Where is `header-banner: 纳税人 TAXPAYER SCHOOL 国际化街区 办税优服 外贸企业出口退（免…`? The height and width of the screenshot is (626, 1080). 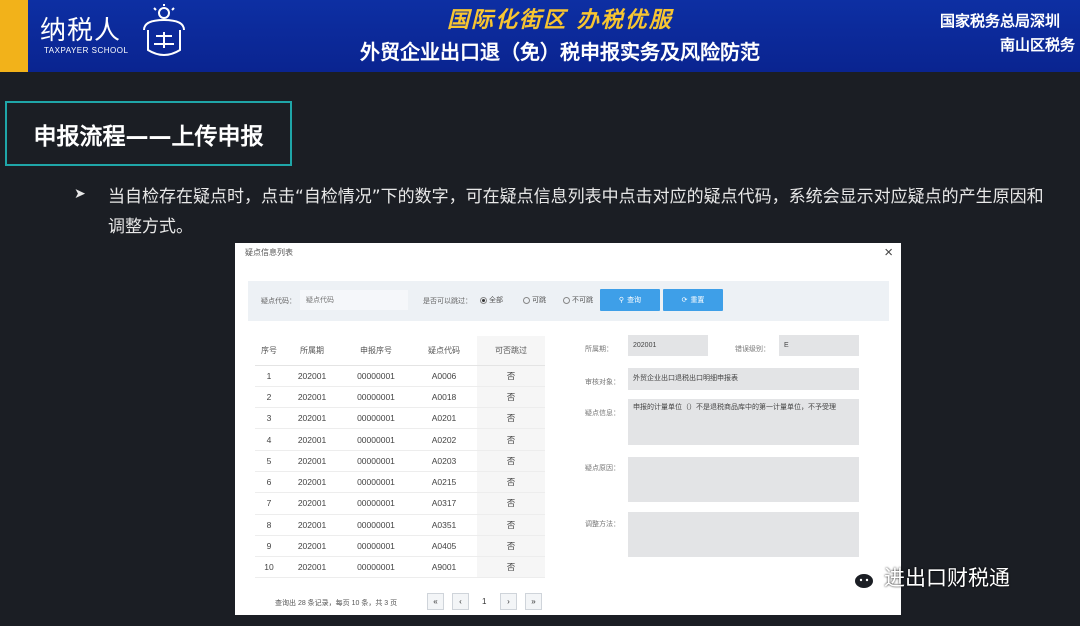
header-banner: 纳税人 TAXPAYER SCHOOL 国际化街区 办税优服 外贸企业出口退（免… is located at coordinates (540, 36).